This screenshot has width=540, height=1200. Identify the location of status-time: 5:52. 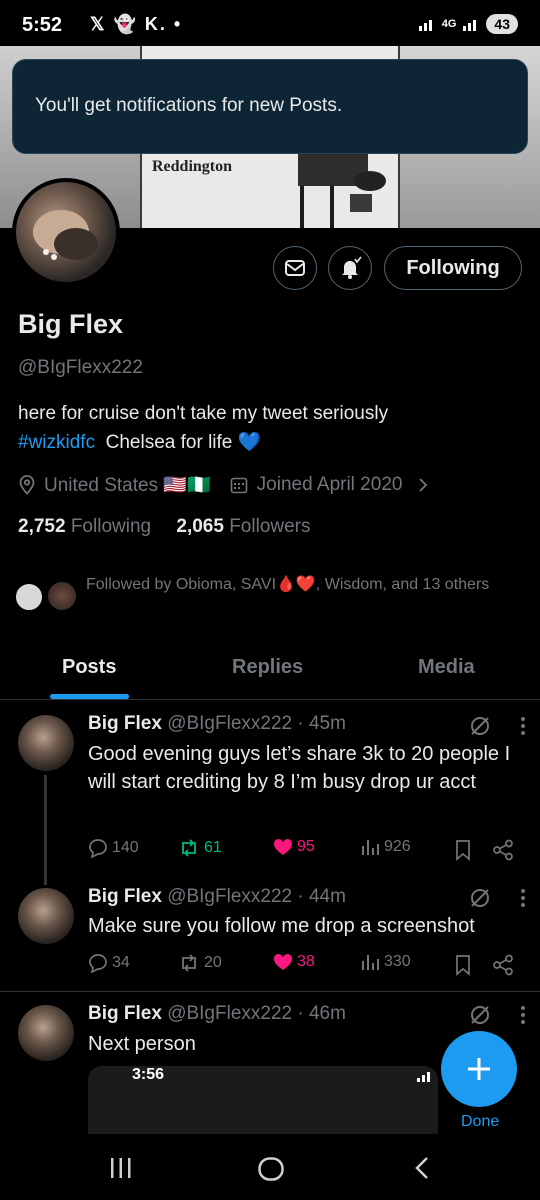
(42, 25).